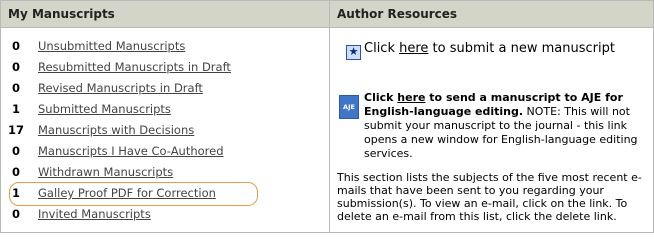 The height and width of the screenshot is (240, 654). I want to click on submit-here-link: here, so click(413, 48).